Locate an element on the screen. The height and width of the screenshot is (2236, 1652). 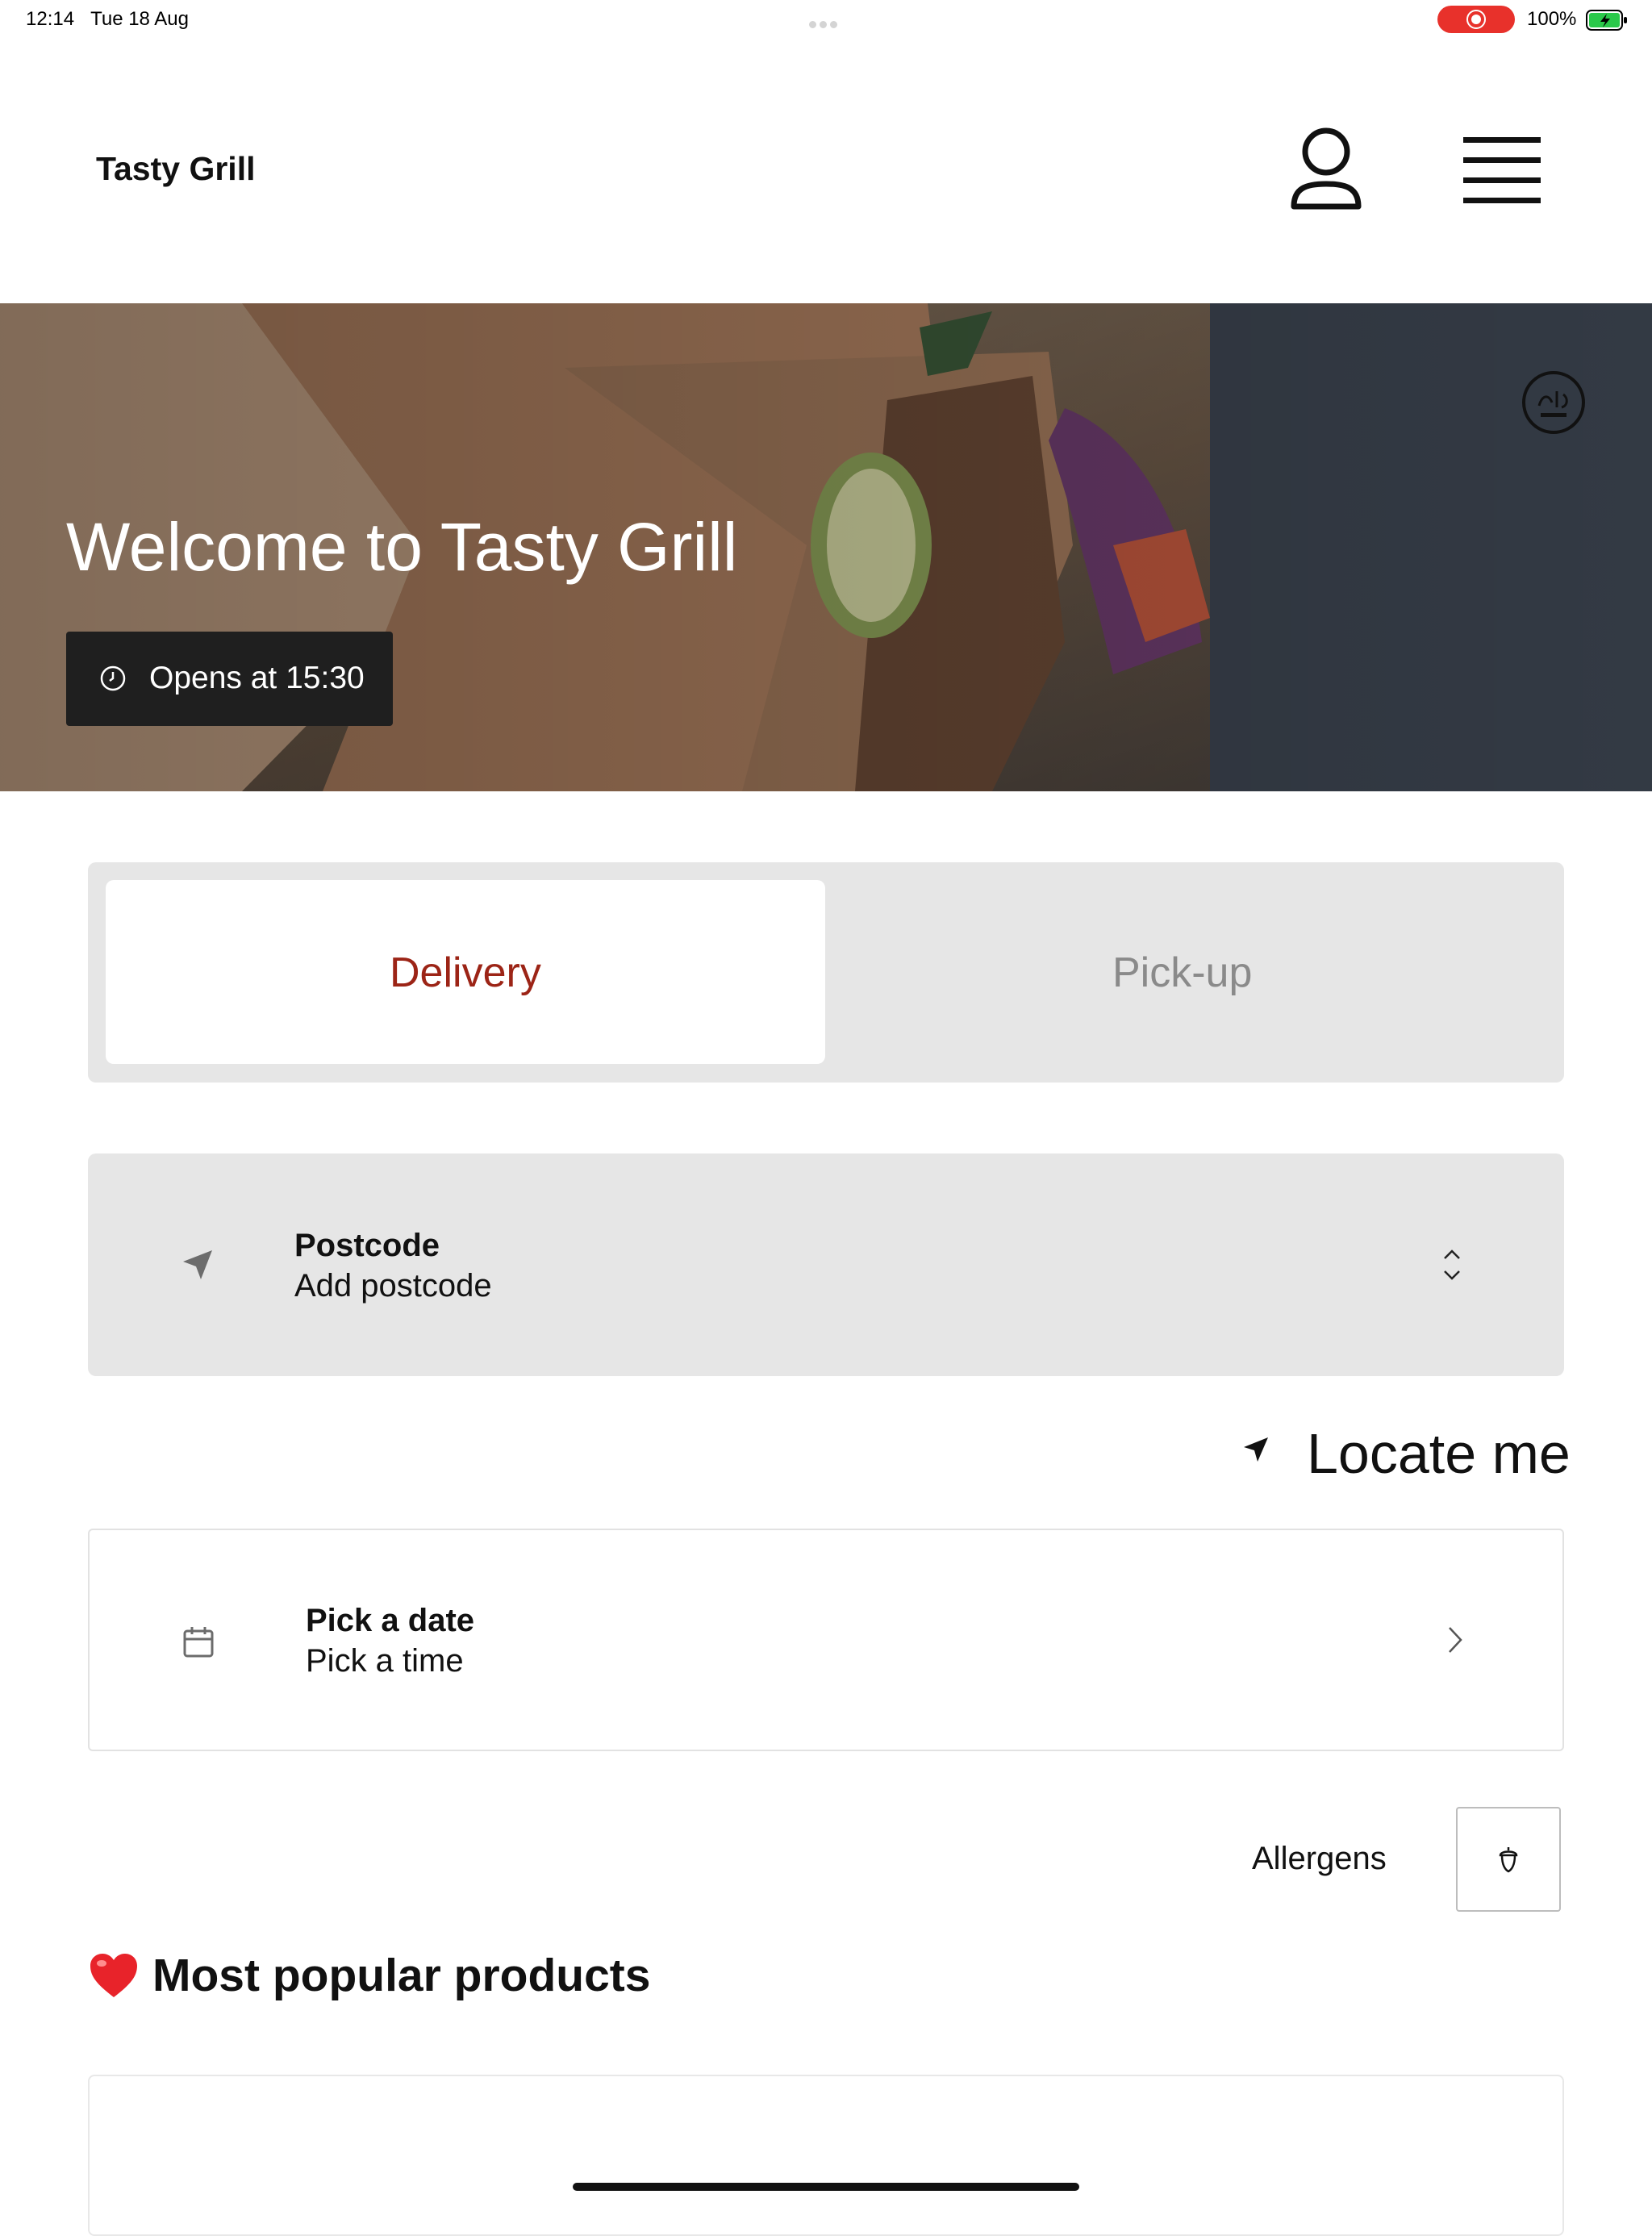
postcode-selector: Postcode Add postcode is located at coordinates (826, 1264).